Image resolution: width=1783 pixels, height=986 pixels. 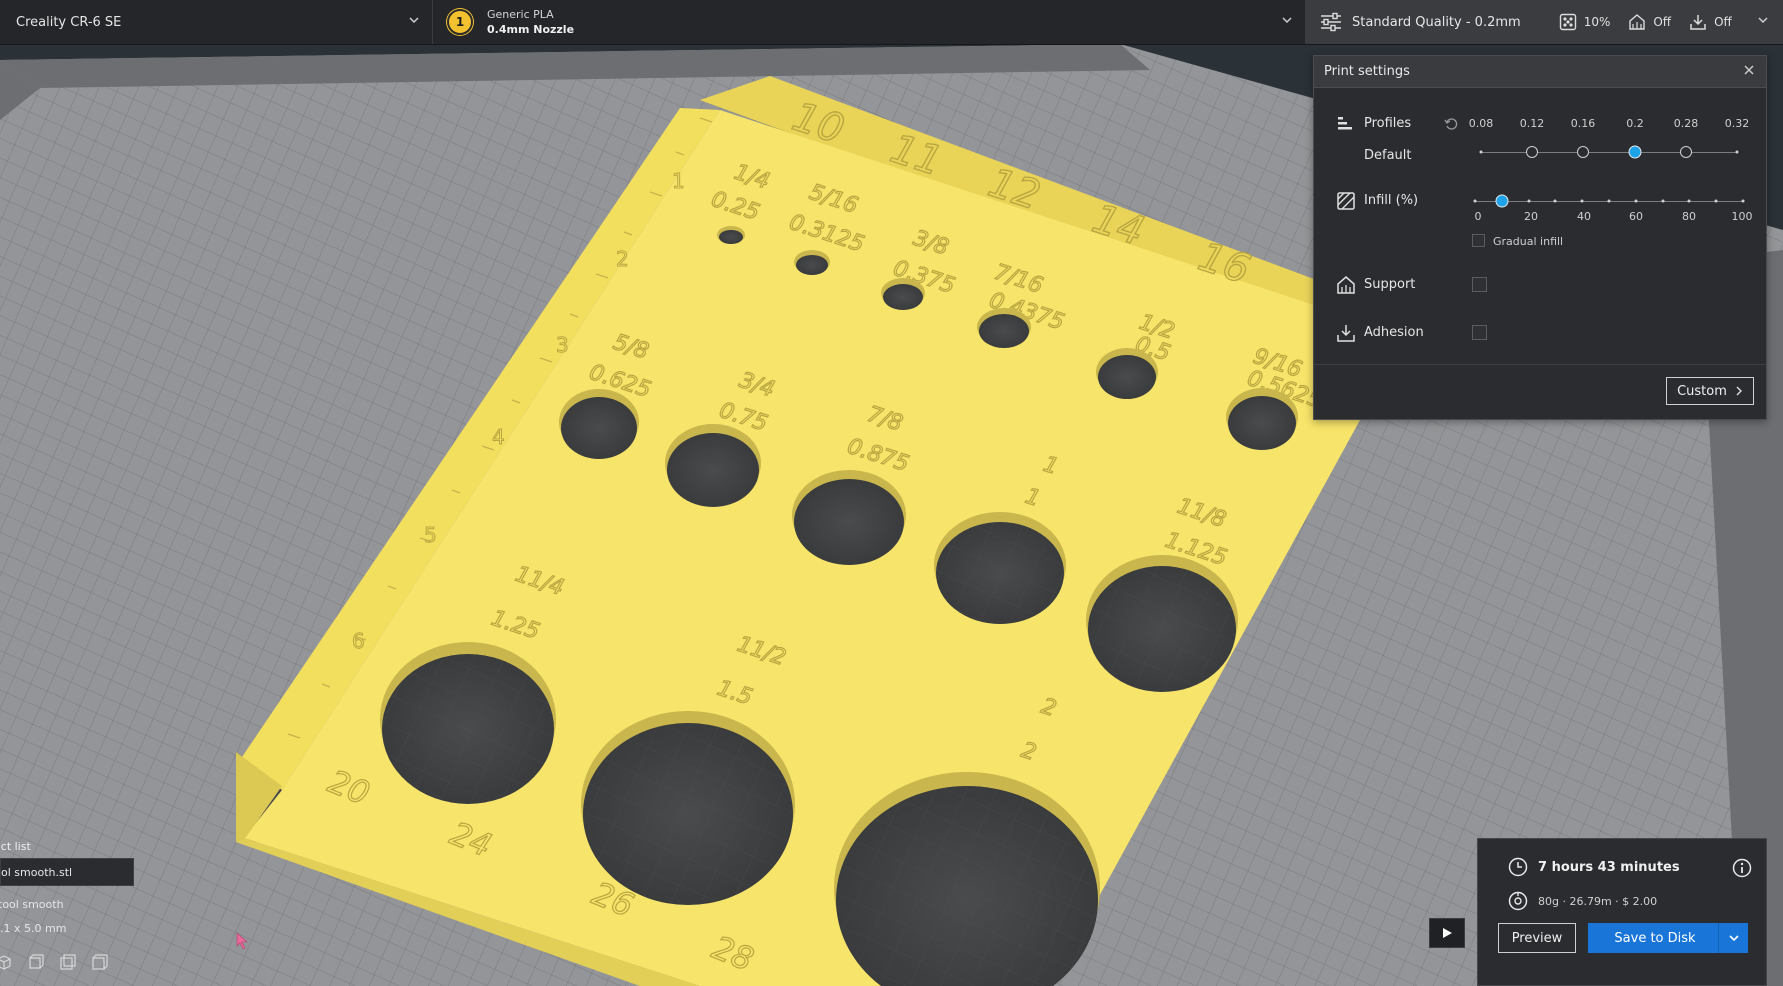 What do you see at coordinates (1479, 284) in the screenshot?
I see `support-checkbox` at bounding box center [1479, 284].